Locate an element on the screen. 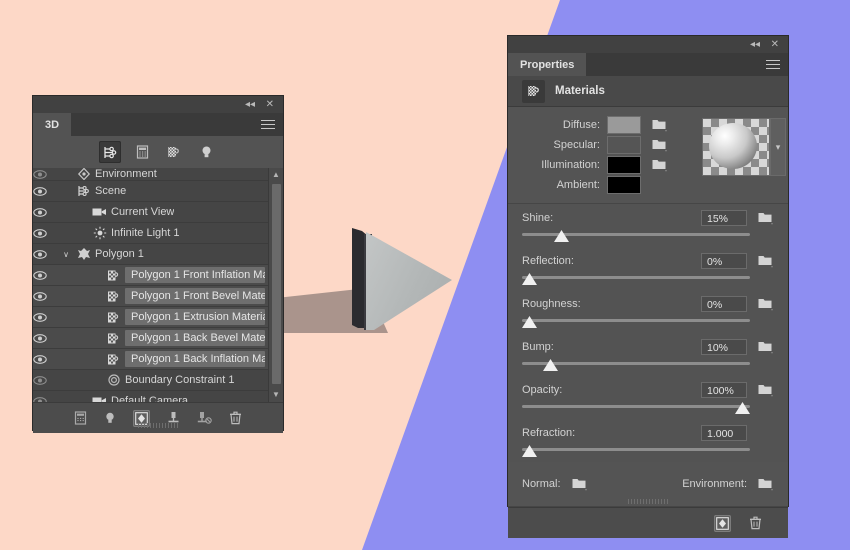  scene-tree-row: Boundary Constraint 1 is located at coordinates (158, 380).